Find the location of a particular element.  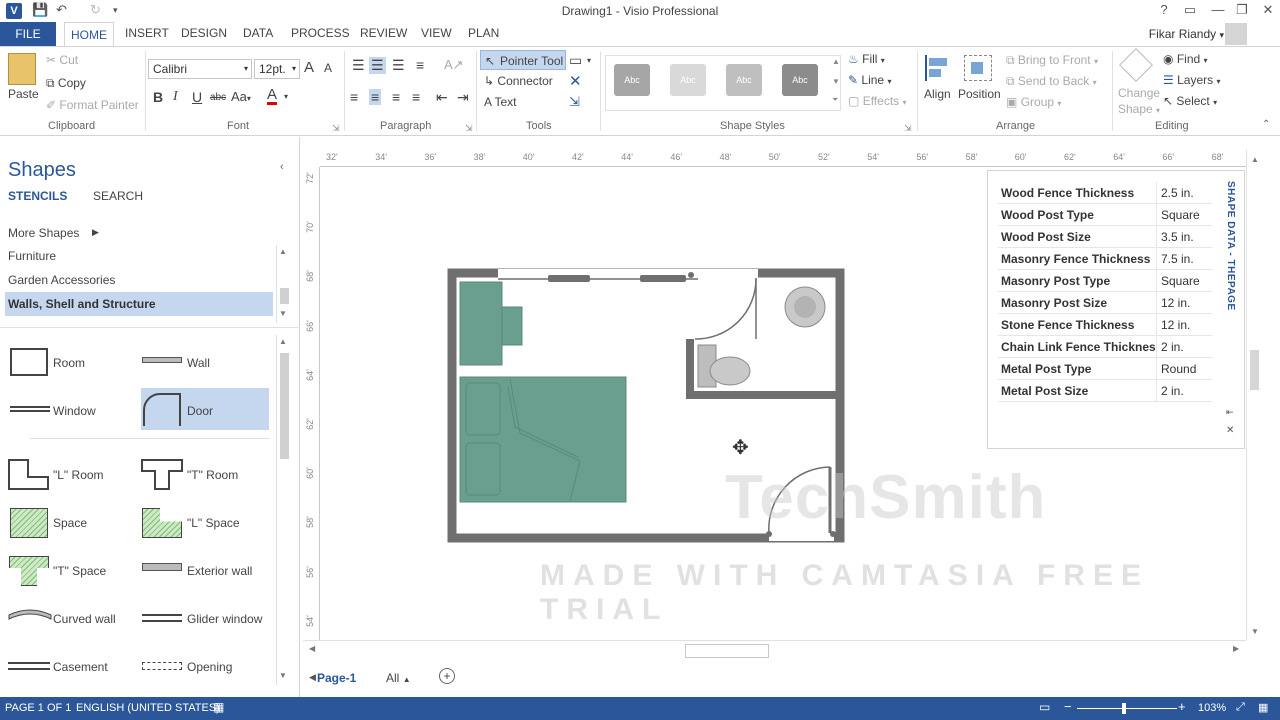

close-button: ✕ is located at coordinates (1268, 10).